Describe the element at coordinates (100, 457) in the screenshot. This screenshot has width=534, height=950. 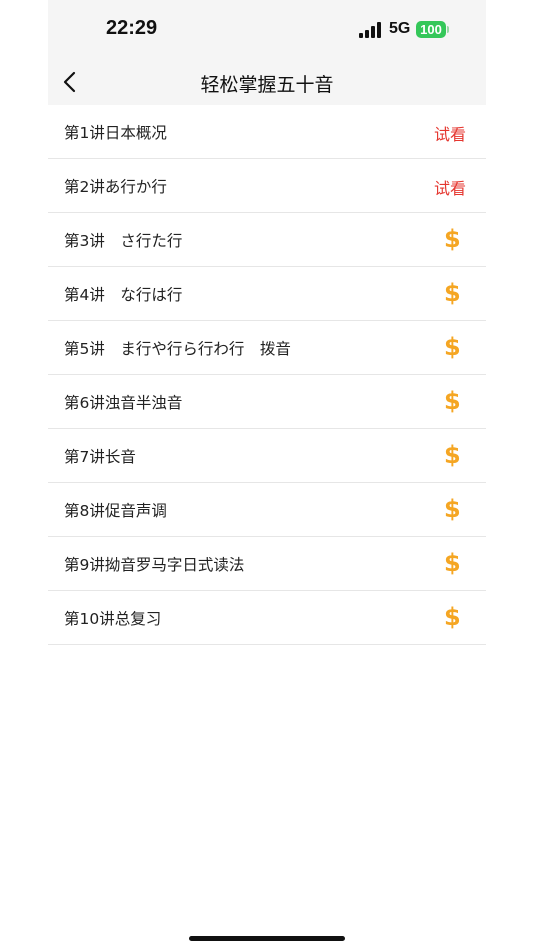
I see `lesson-title: 第7讲长音` at that location.